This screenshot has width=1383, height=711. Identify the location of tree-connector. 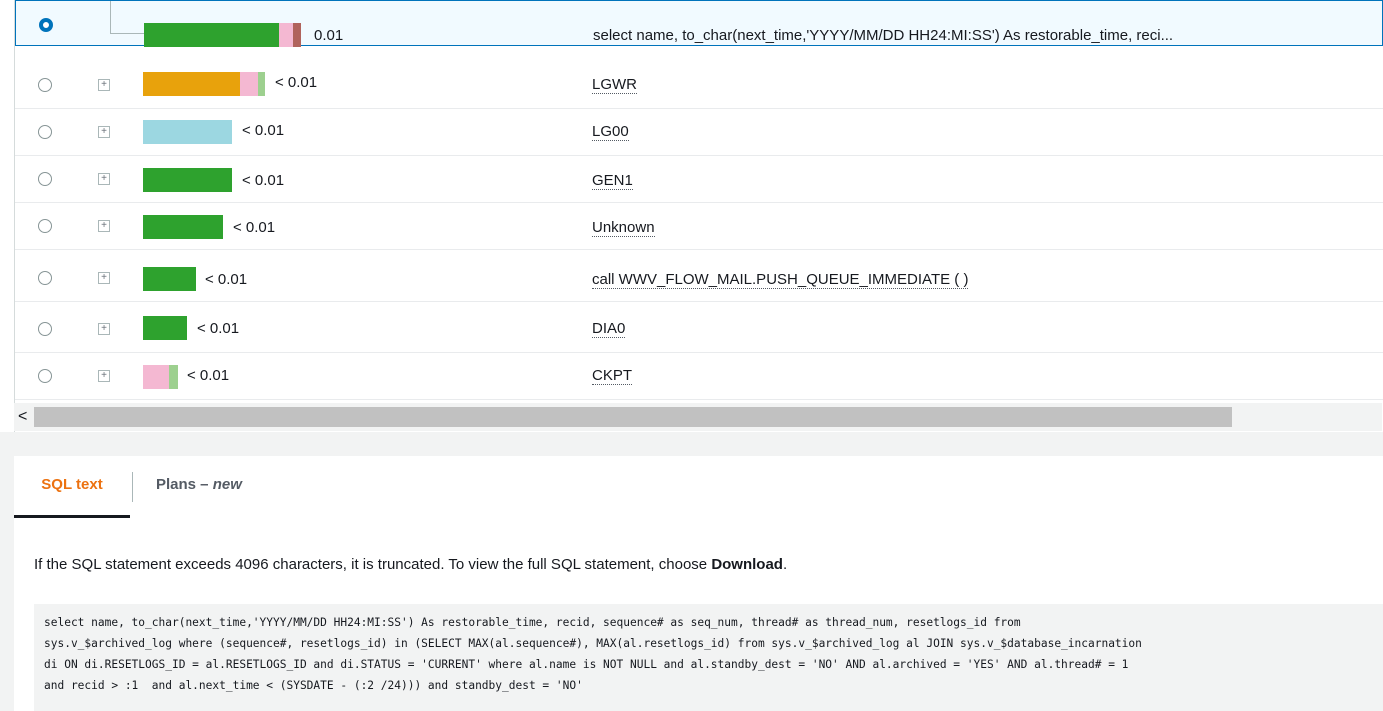
(127, 17).